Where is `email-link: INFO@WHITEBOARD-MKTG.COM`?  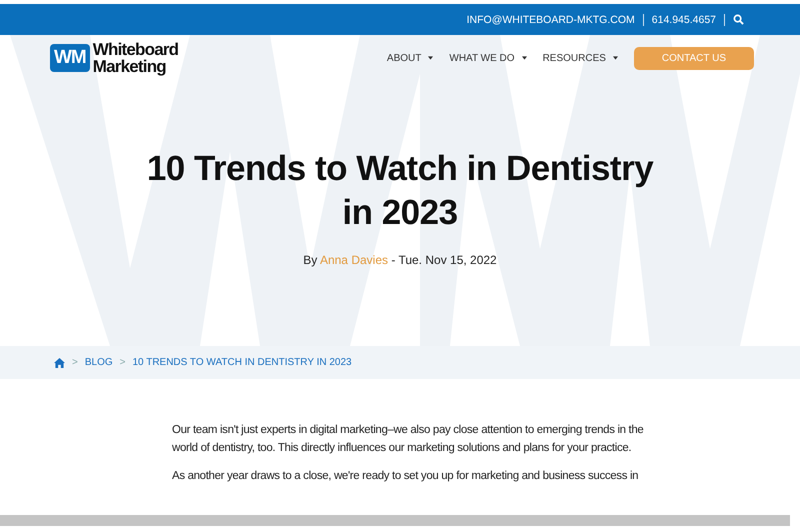 email-link: INFO@WHITEBOARD-MKTG.COM is located at coordinates (550, 20).